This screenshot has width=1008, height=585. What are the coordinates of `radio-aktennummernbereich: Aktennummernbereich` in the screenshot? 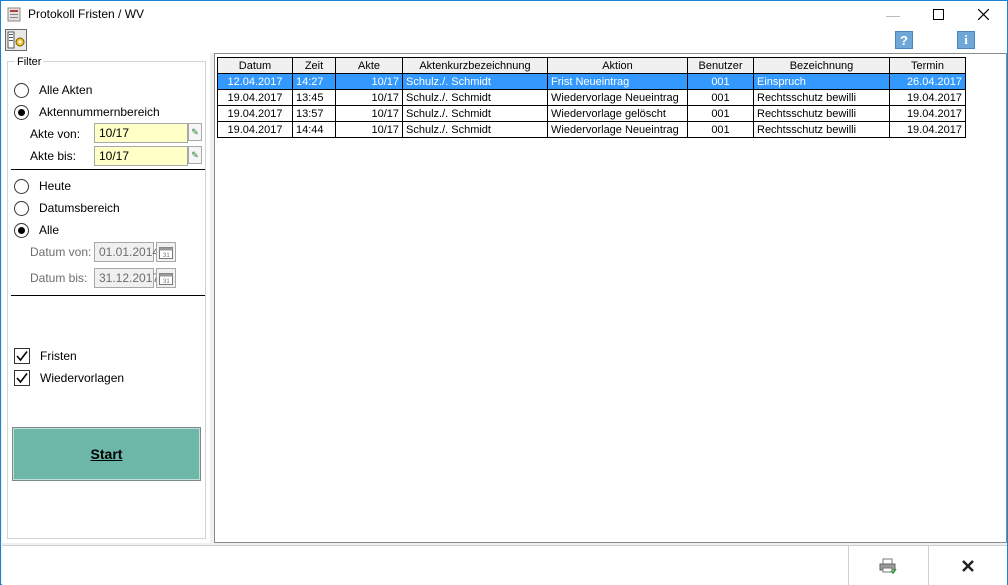 It's located at (87, 112).